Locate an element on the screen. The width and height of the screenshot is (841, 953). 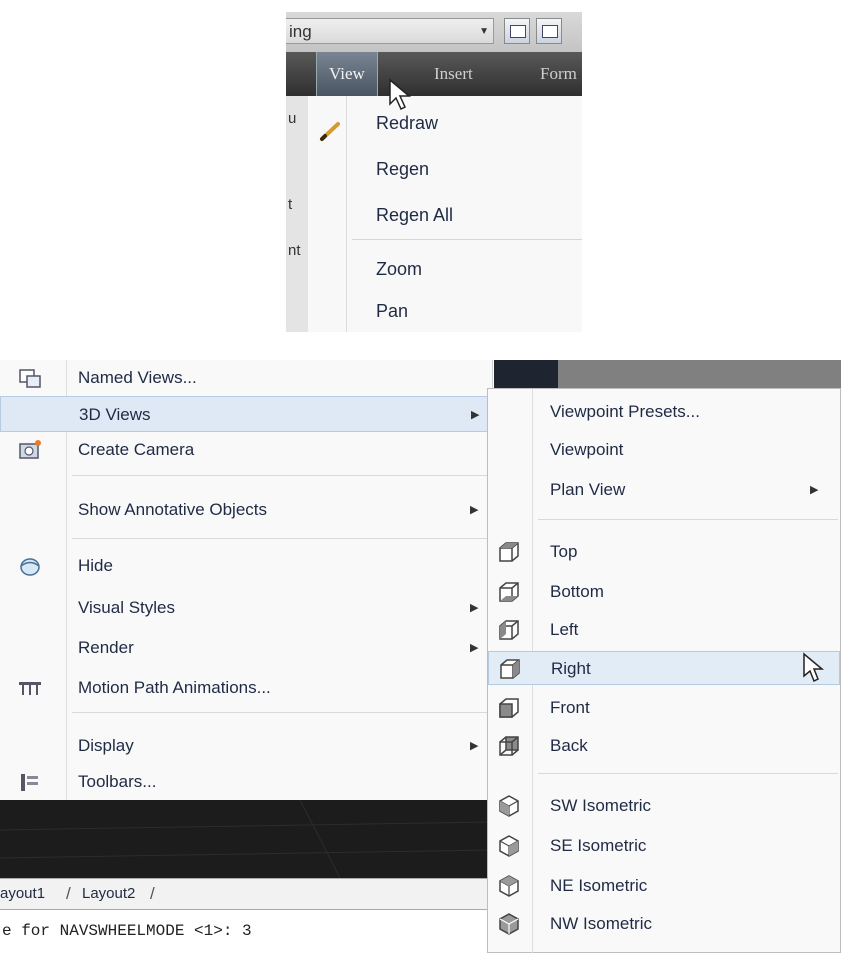
named-views-icon is located at coordinates (30, 378).